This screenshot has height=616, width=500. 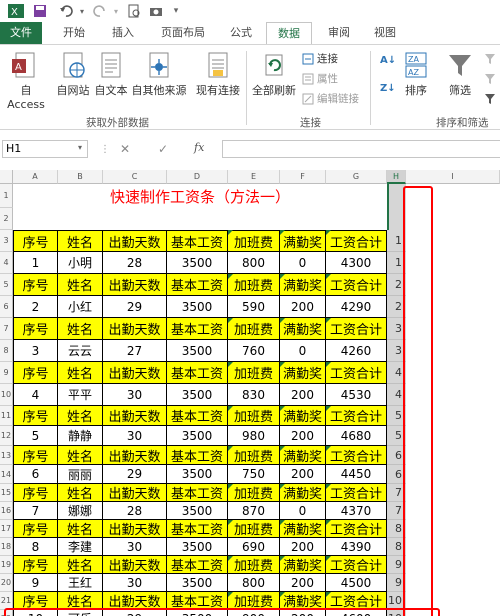 What do you see at coordinates (111, 74) in the screenshot?
I see `from-text-button: 自文本` at bounding box center [111, 74].